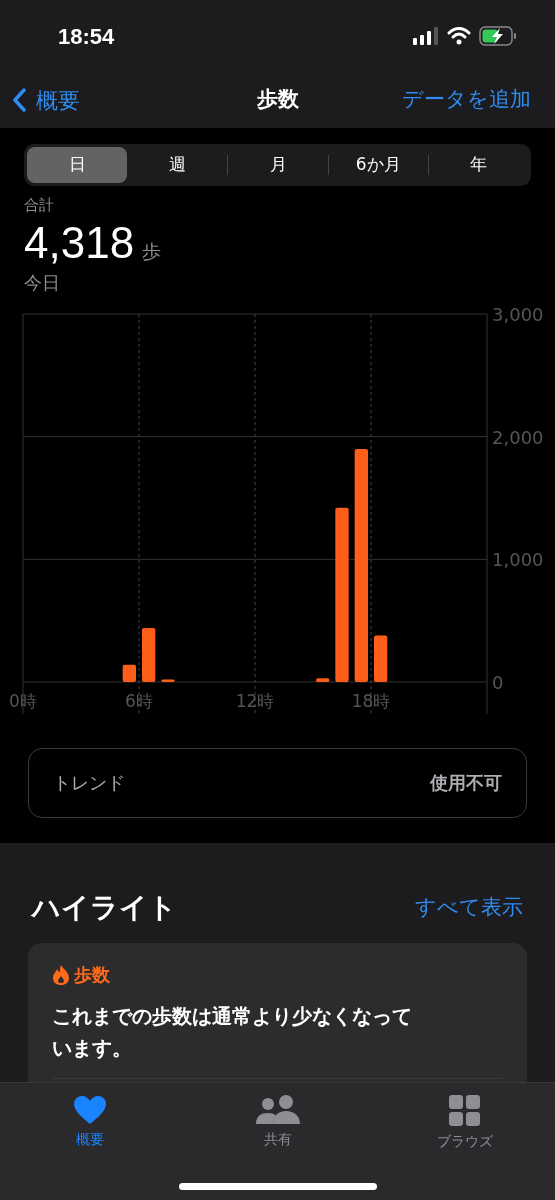  Describe the element at coordinates (104, 908) in the screenshot. I see `section-heading: ハイライト` at that location.